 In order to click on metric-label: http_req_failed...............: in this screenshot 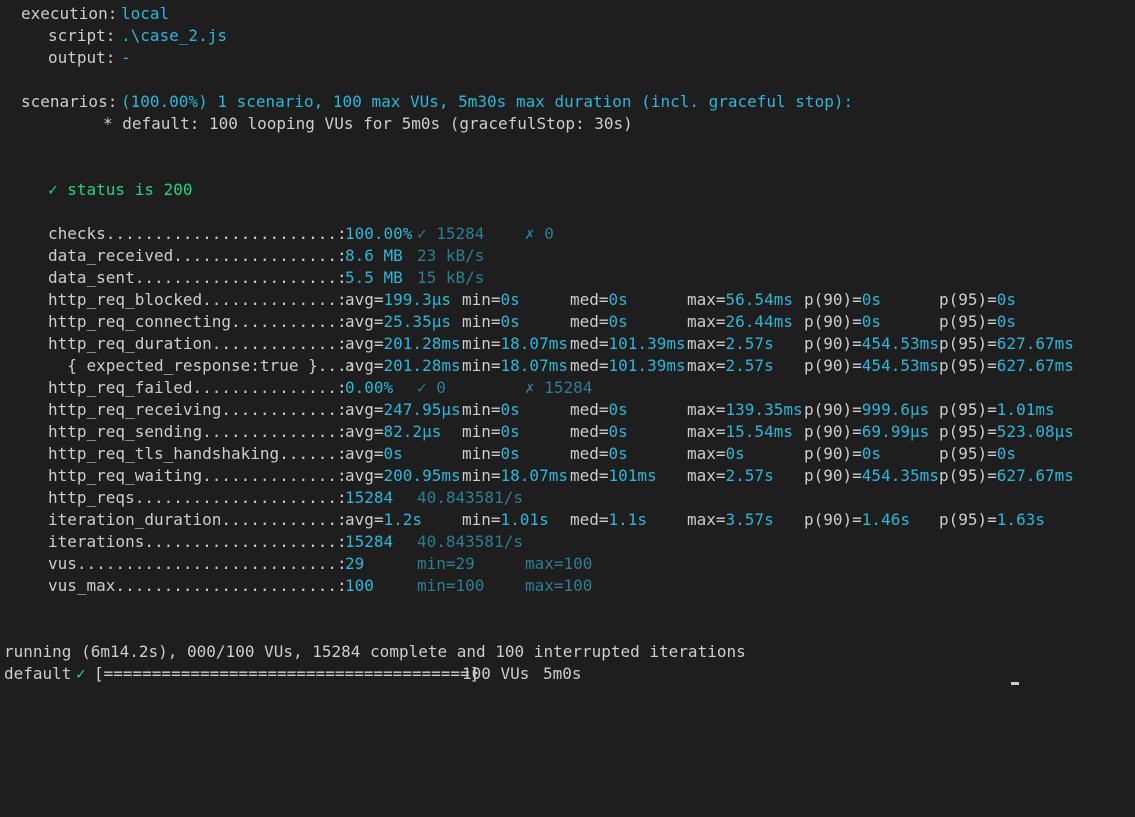, I will do `click(197, 387)`.